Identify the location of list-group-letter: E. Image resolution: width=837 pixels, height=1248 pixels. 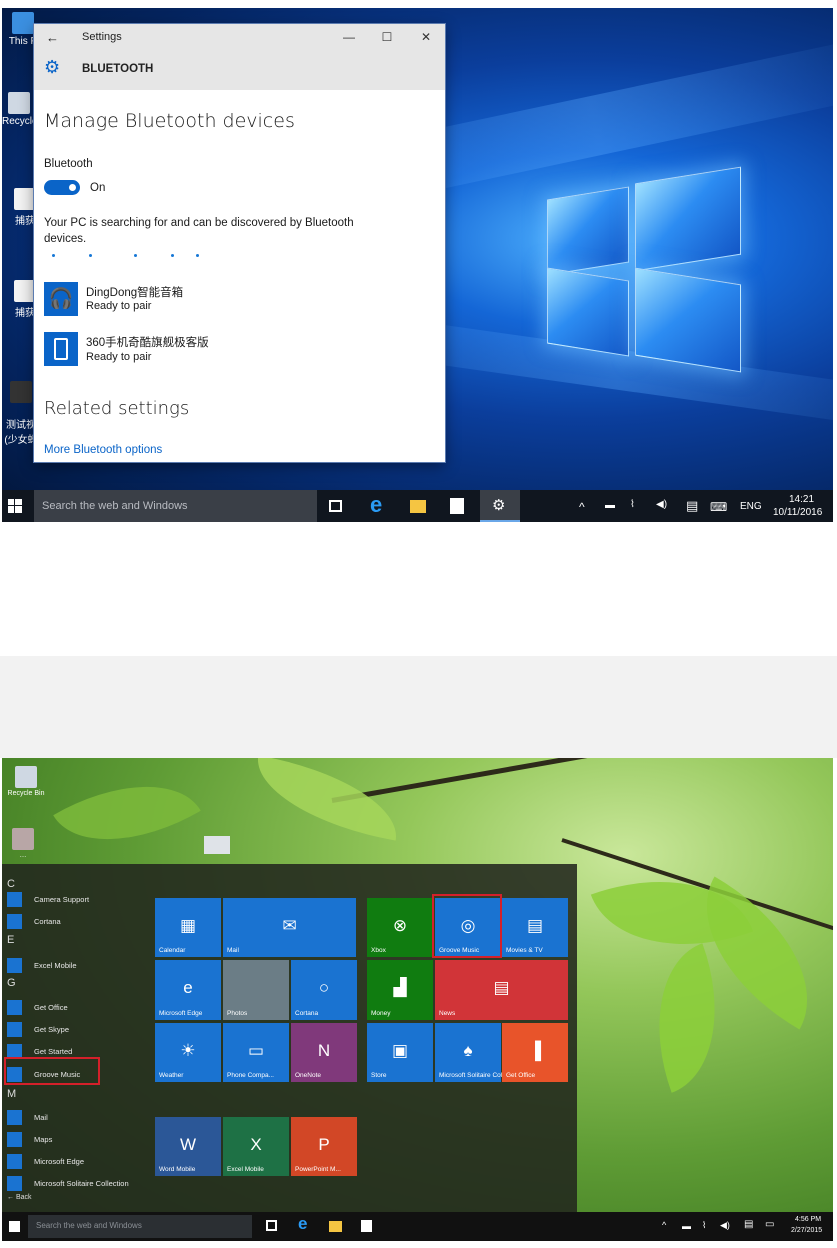
(10, 940).